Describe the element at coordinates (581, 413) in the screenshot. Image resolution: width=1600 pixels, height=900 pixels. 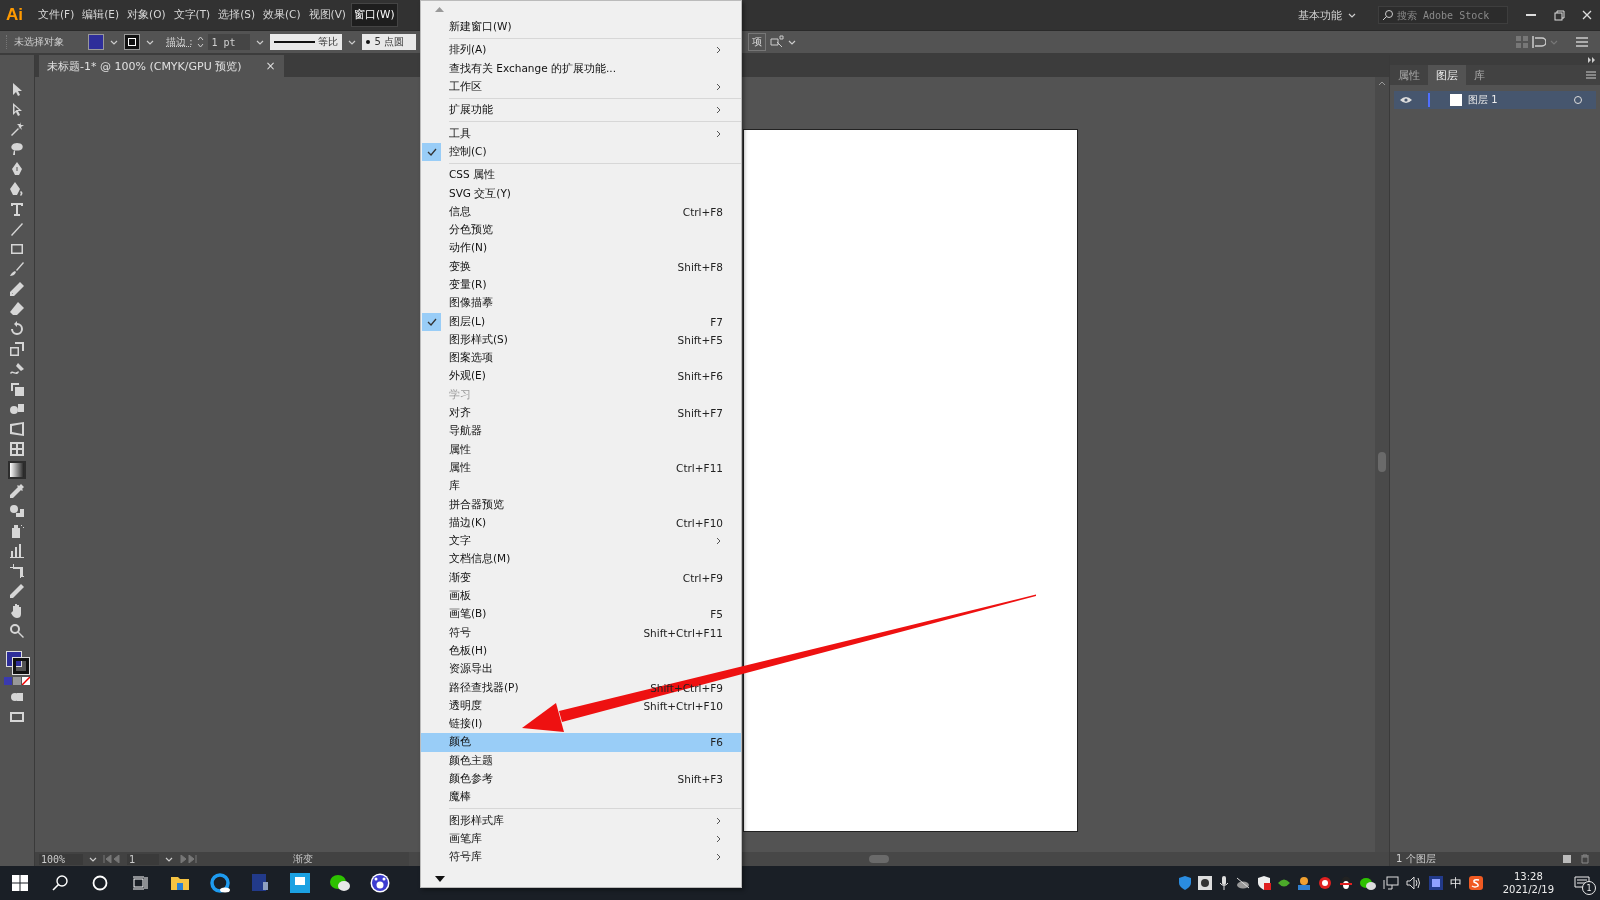
I see `menu-item: 对齐 Shift+F7` at that location.